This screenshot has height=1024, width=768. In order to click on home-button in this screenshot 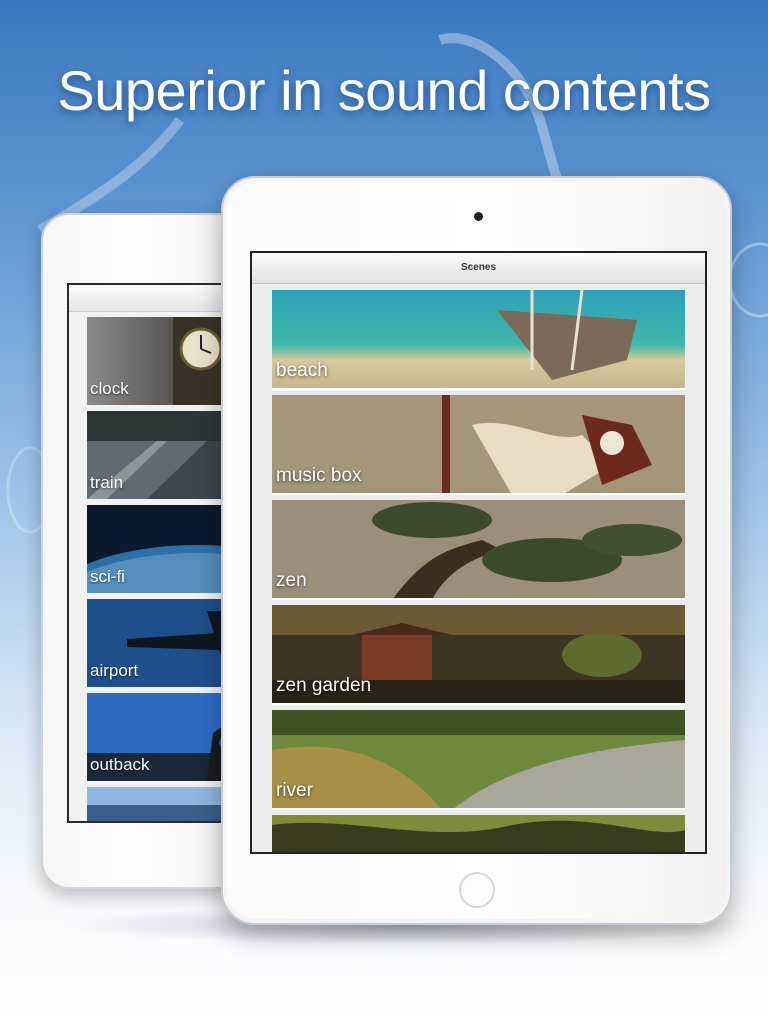, I will do `click(477, 890)`.